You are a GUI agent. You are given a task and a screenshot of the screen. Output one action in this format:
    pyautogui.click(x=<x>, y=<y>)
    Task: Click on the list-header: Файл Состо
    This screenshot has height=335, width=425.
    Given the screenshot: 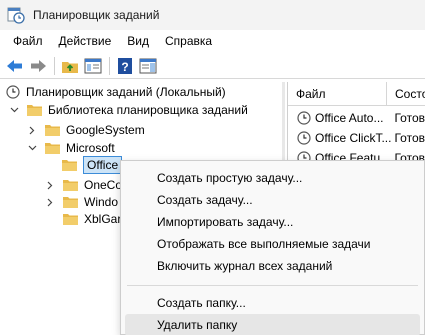 What is the action you would take?
    pyautogui.click(x=356, y=94)
    